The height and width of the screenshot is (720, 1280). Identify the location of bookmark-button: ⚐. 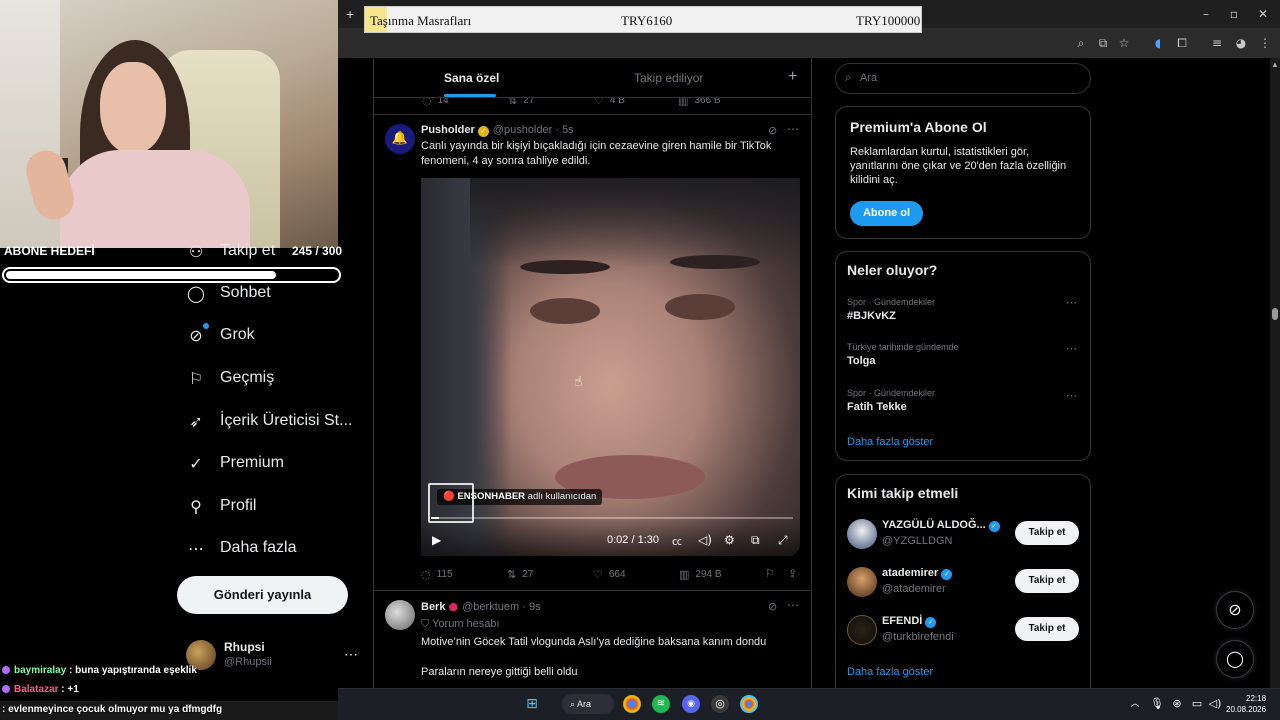
(773, 573).